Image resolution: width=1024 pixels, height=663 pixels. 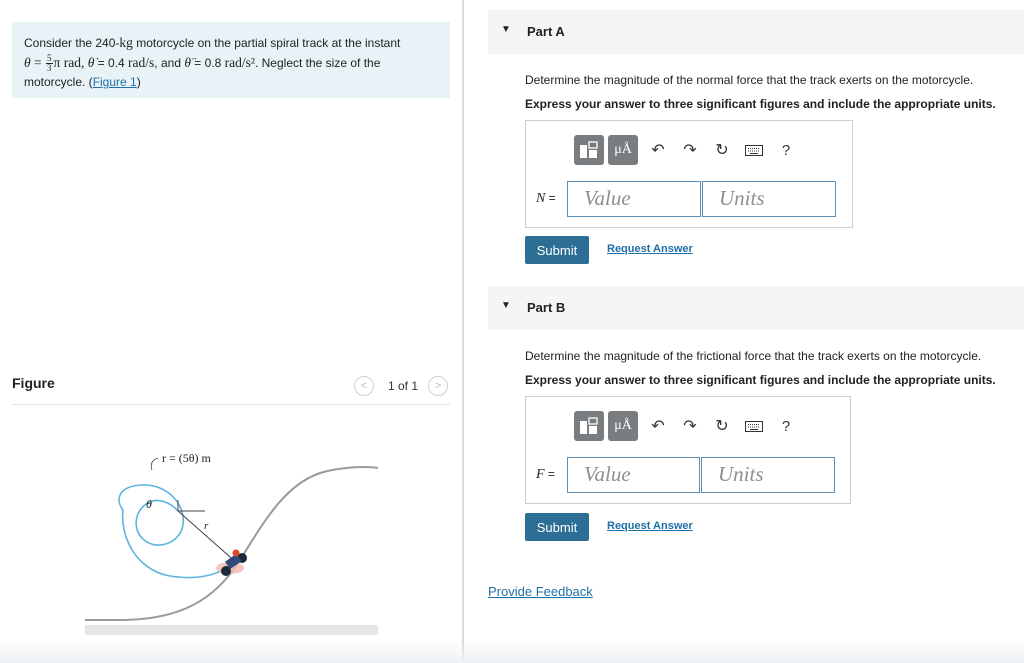 I want to click on spiral-path, so click(x=174, y=531).